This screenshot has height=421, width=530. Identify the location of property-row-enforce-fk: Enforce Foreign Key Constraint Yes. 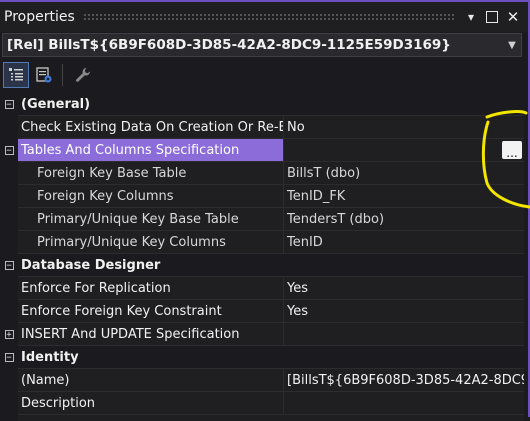
(262, 311).